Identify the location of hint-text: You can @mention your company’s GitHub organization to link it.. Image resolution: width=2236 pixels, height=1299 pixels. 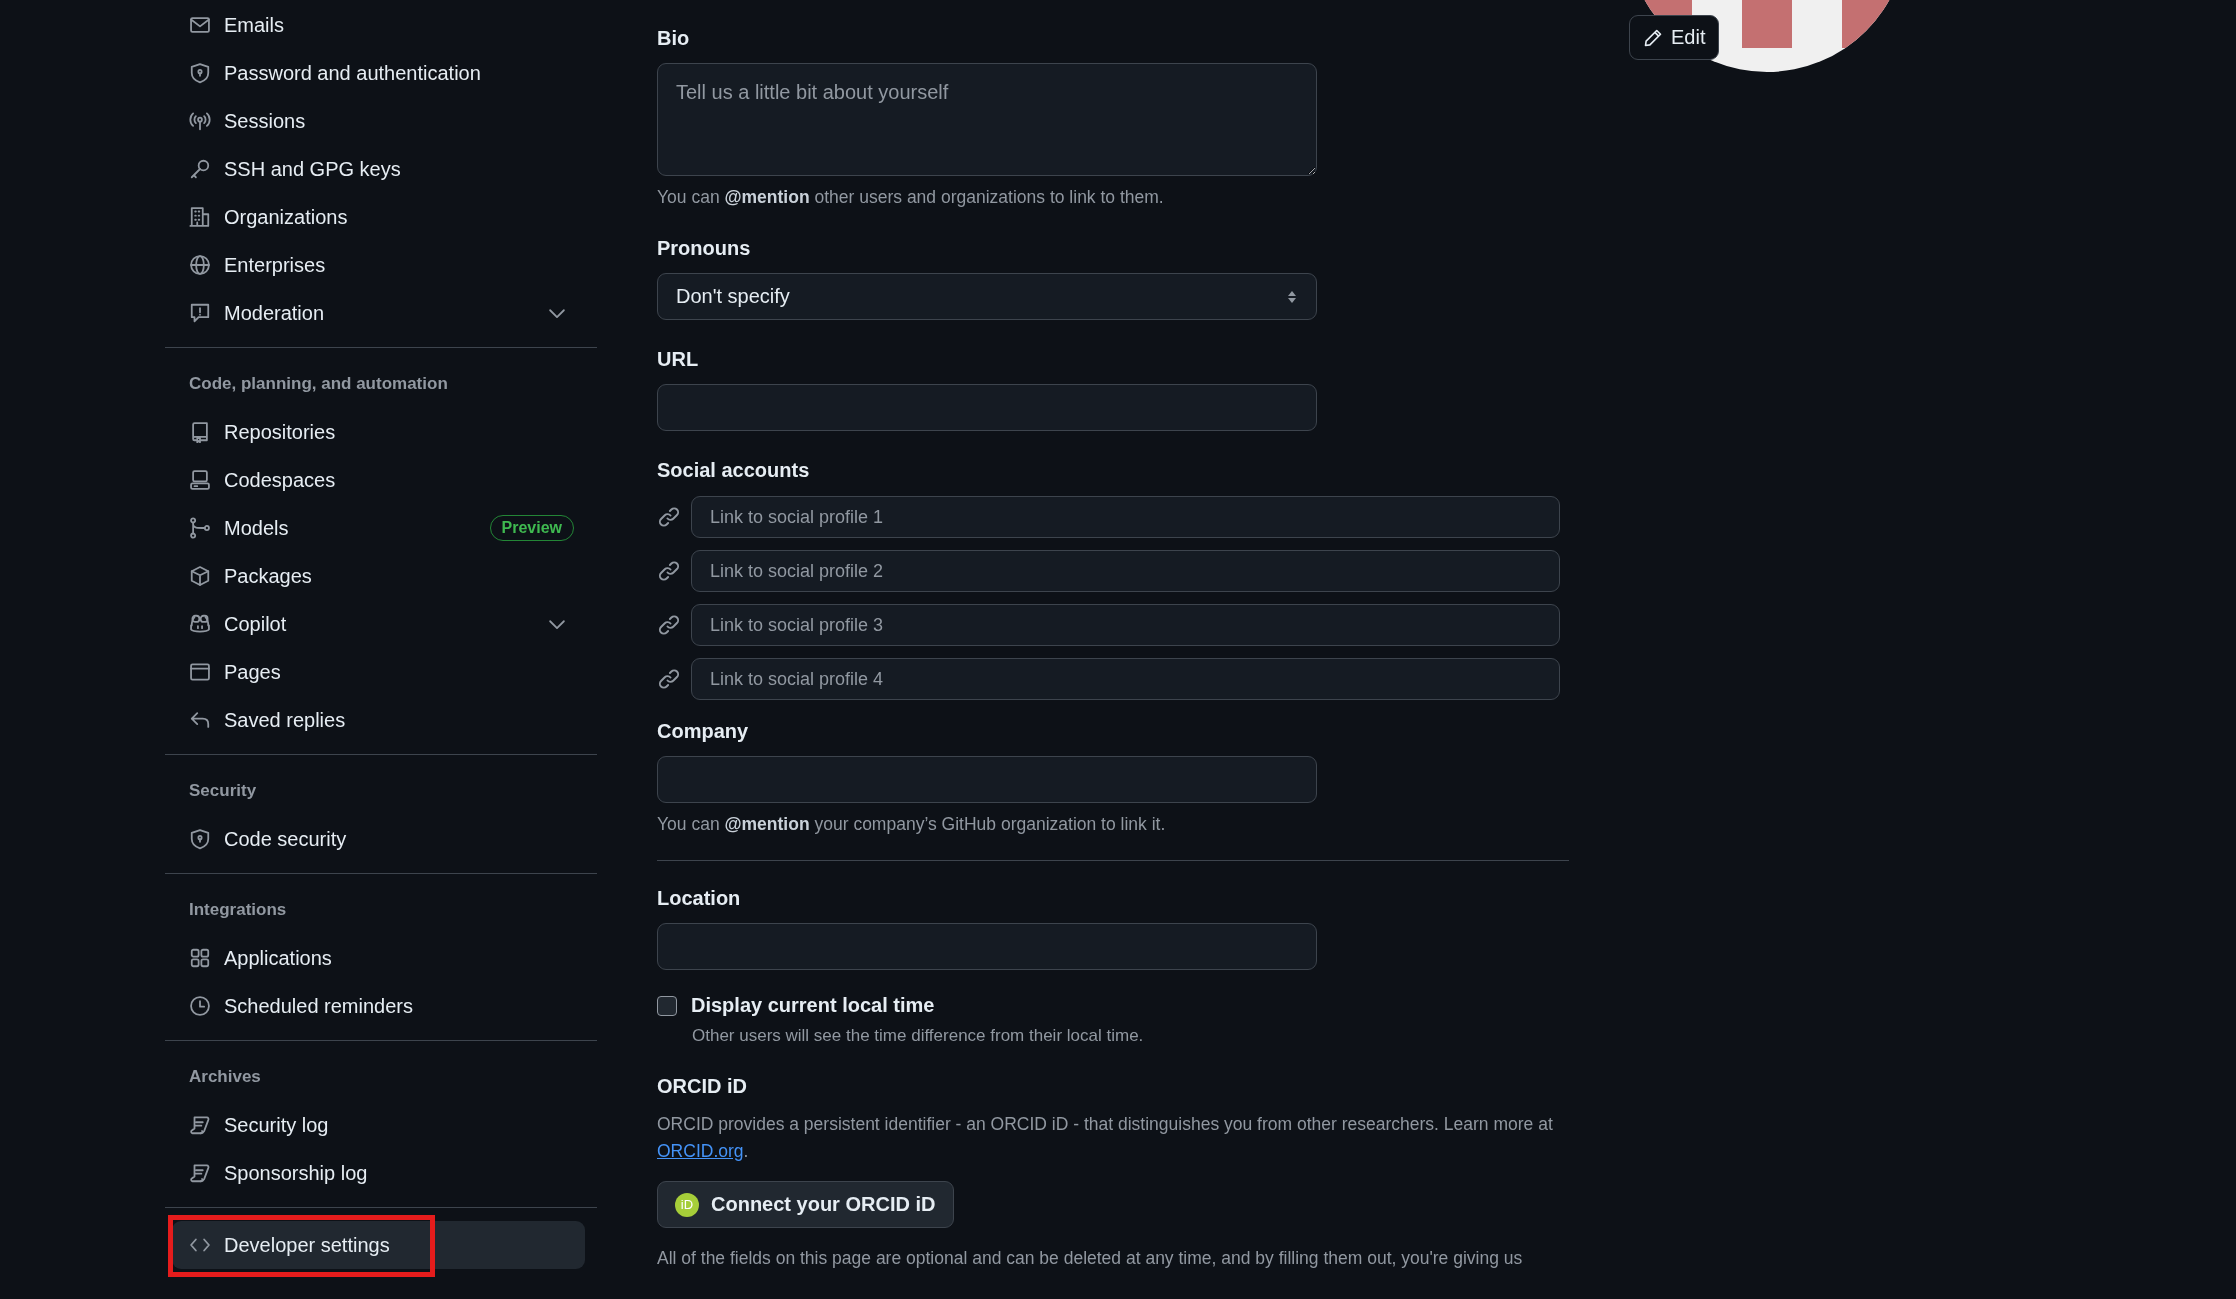
(912, 824).